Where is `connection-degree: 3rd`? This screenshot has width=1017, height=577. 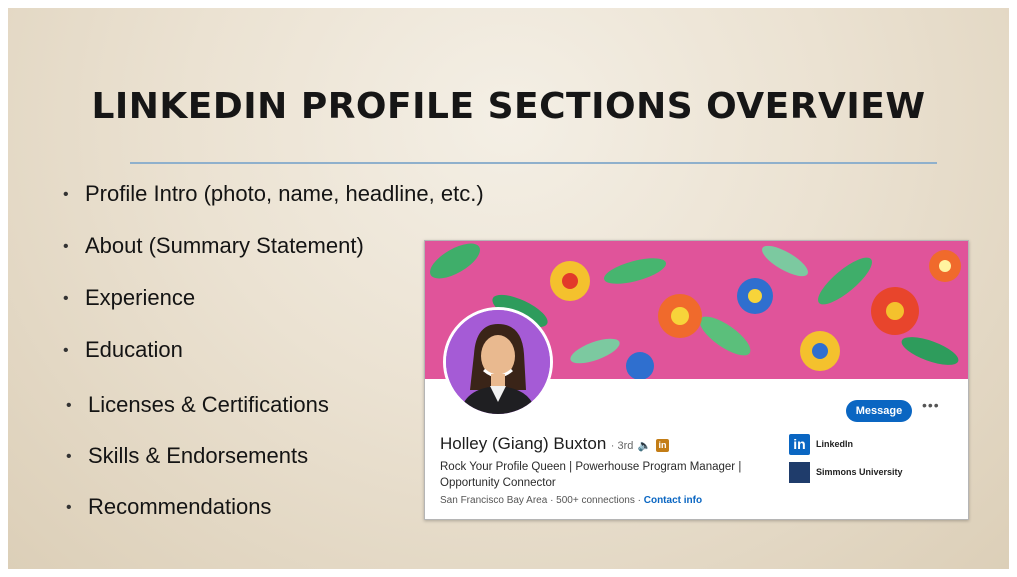 connection-degree: 3rd is located at coordinates (625, 446).